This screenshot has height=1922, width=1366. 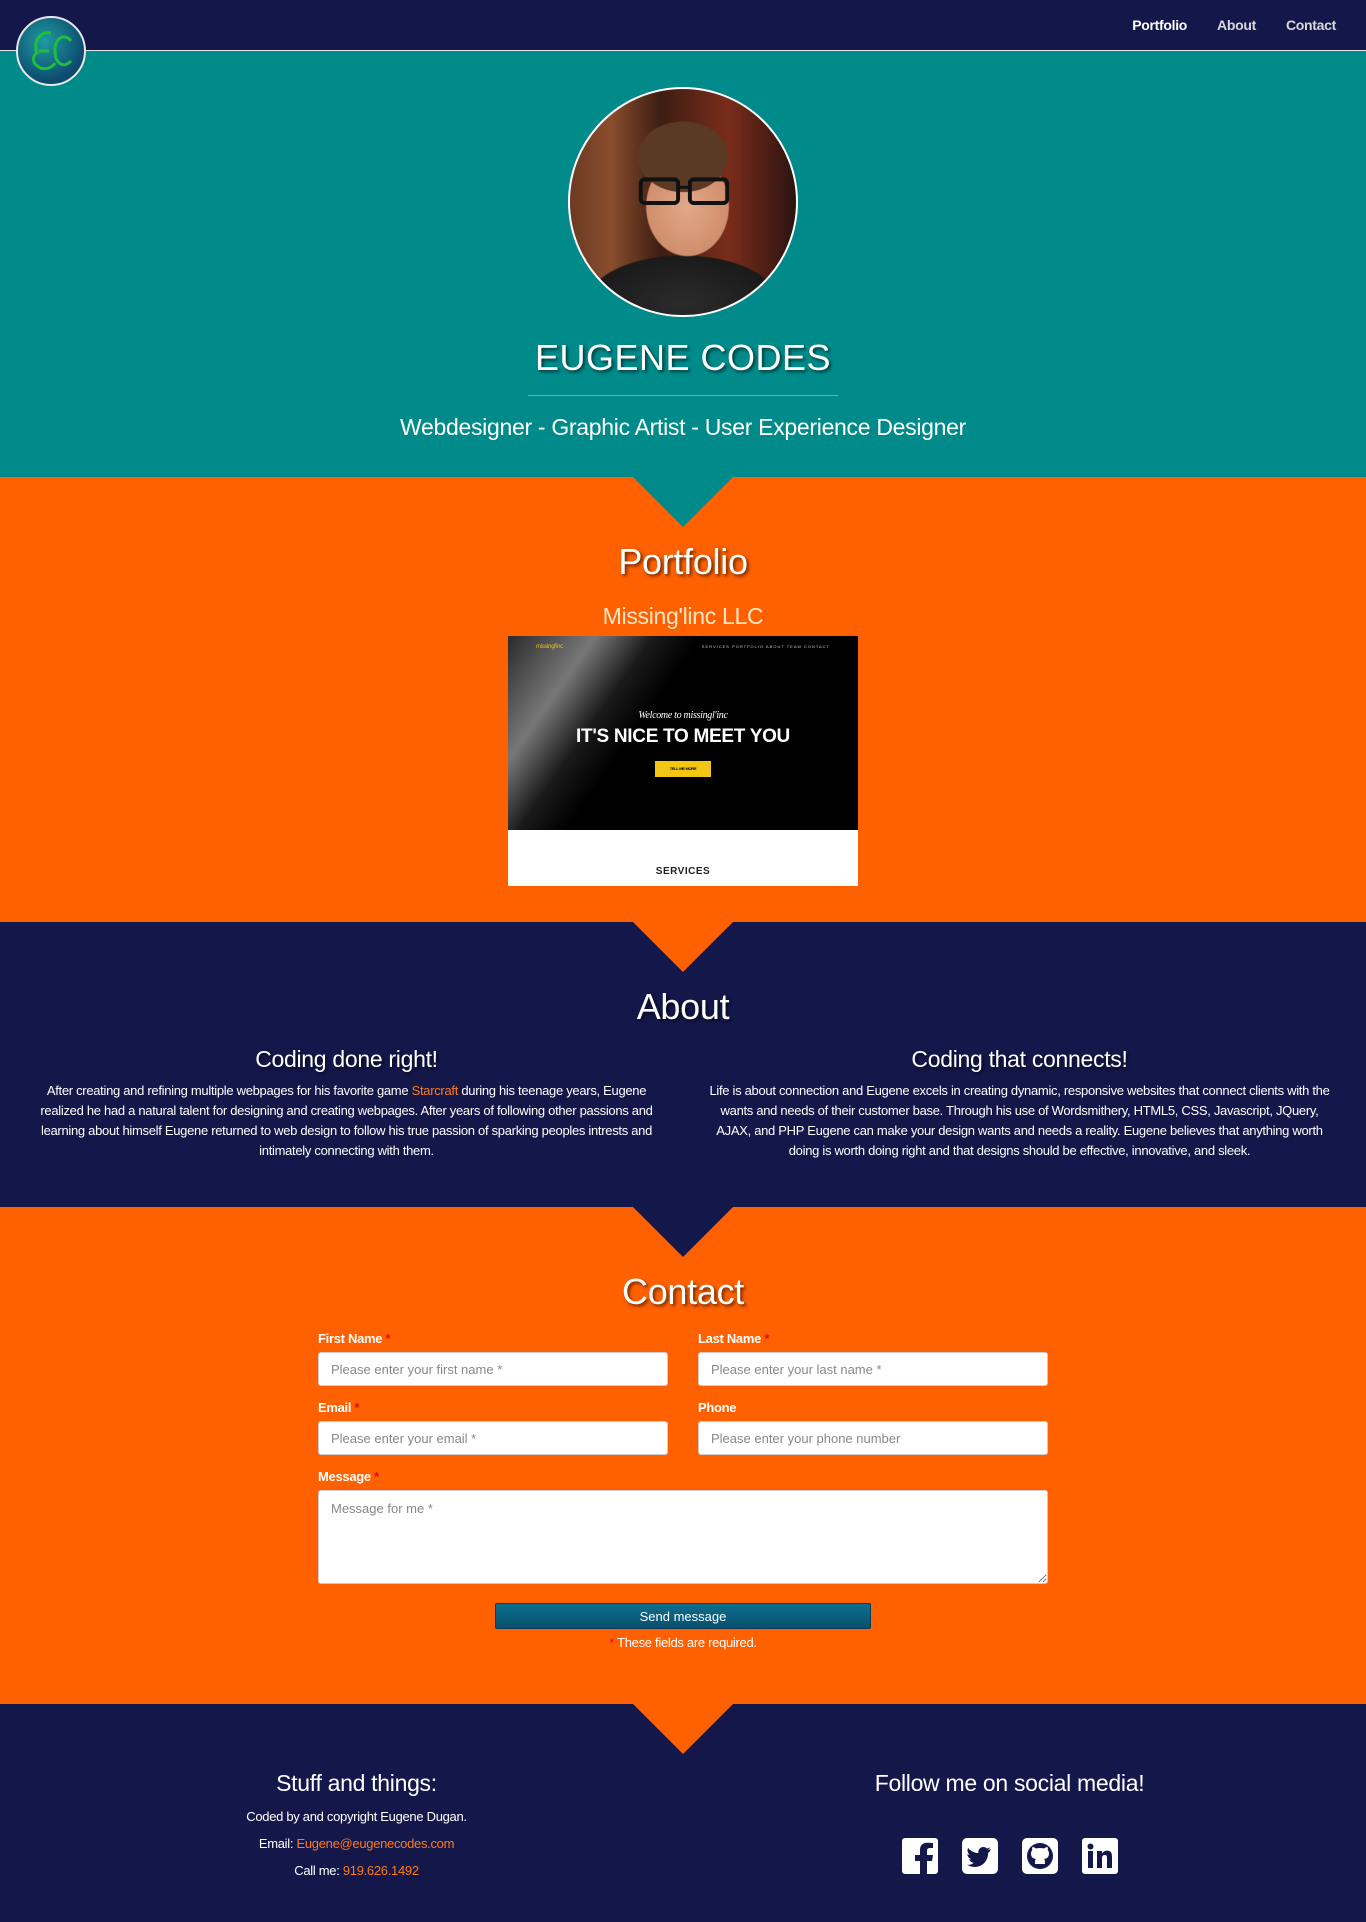 I want to click on footer-social-title: Follow me on social media!, so click(x=1009, y=1783).